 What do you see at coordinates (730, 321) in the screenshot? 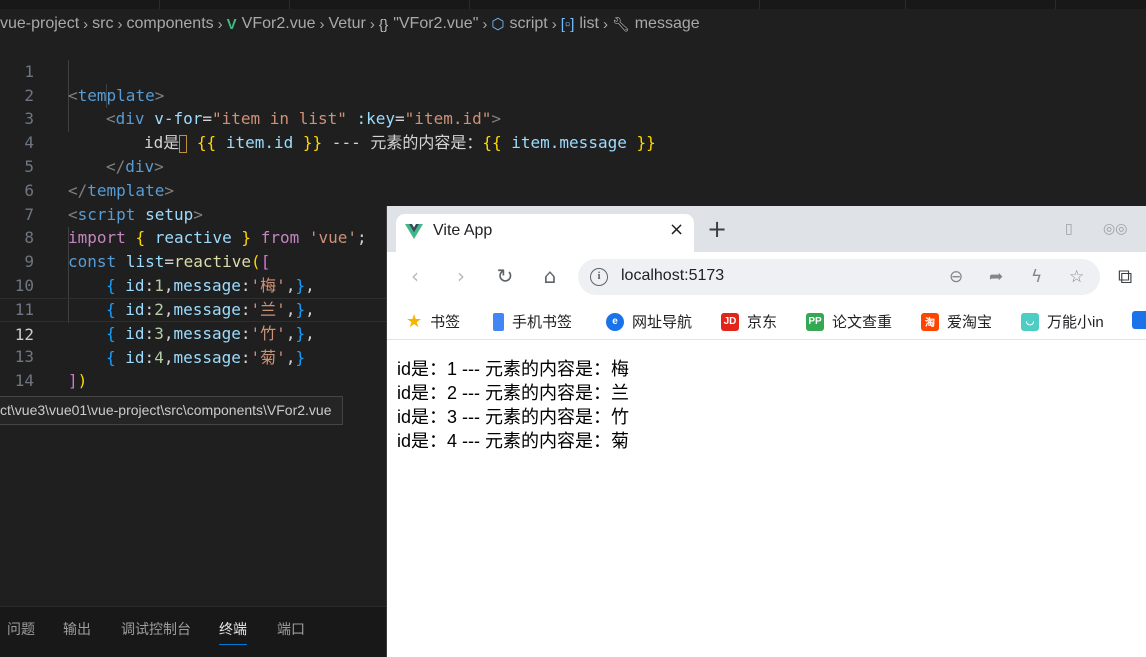
I see `jd-icon: JD` at bounding box center [730, 321].